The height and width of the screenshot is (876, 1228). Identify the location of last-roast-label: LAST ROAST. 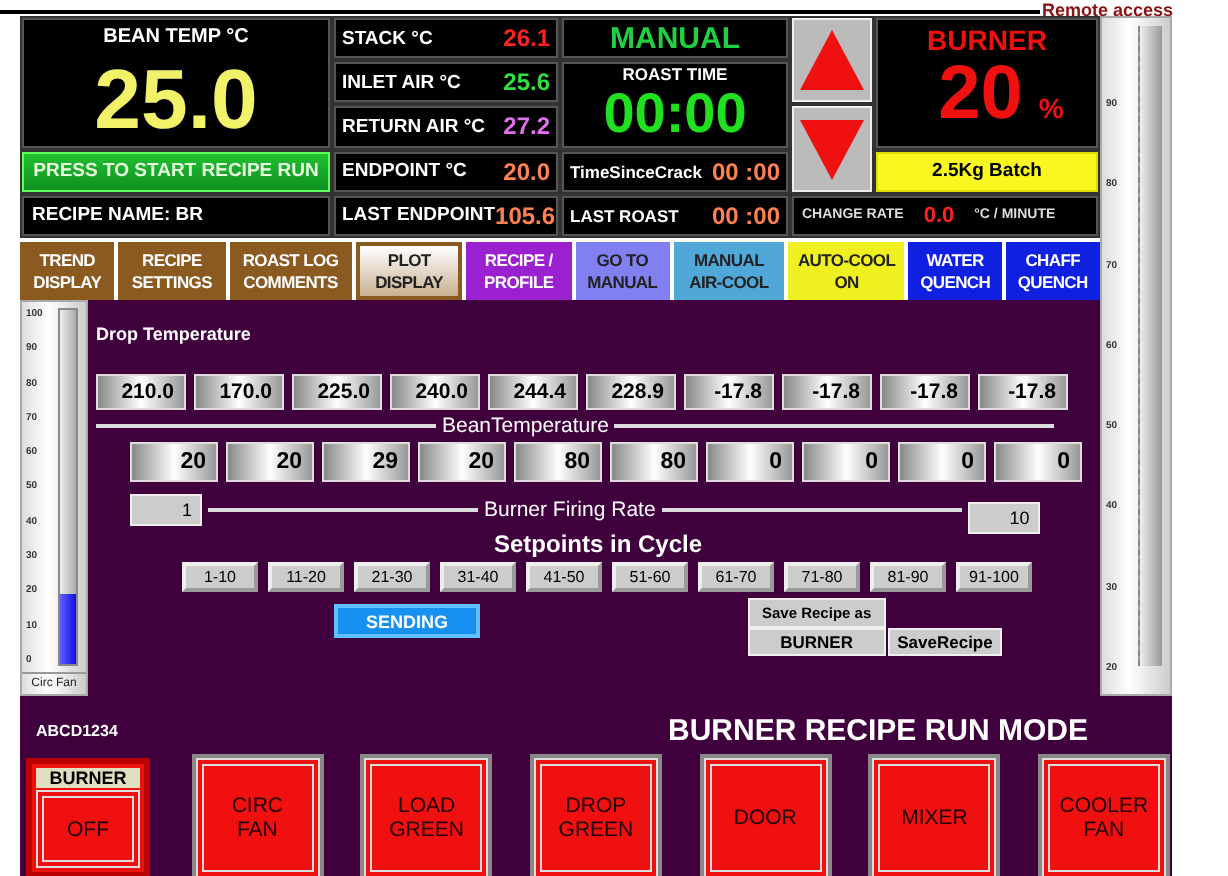
(624, 215).